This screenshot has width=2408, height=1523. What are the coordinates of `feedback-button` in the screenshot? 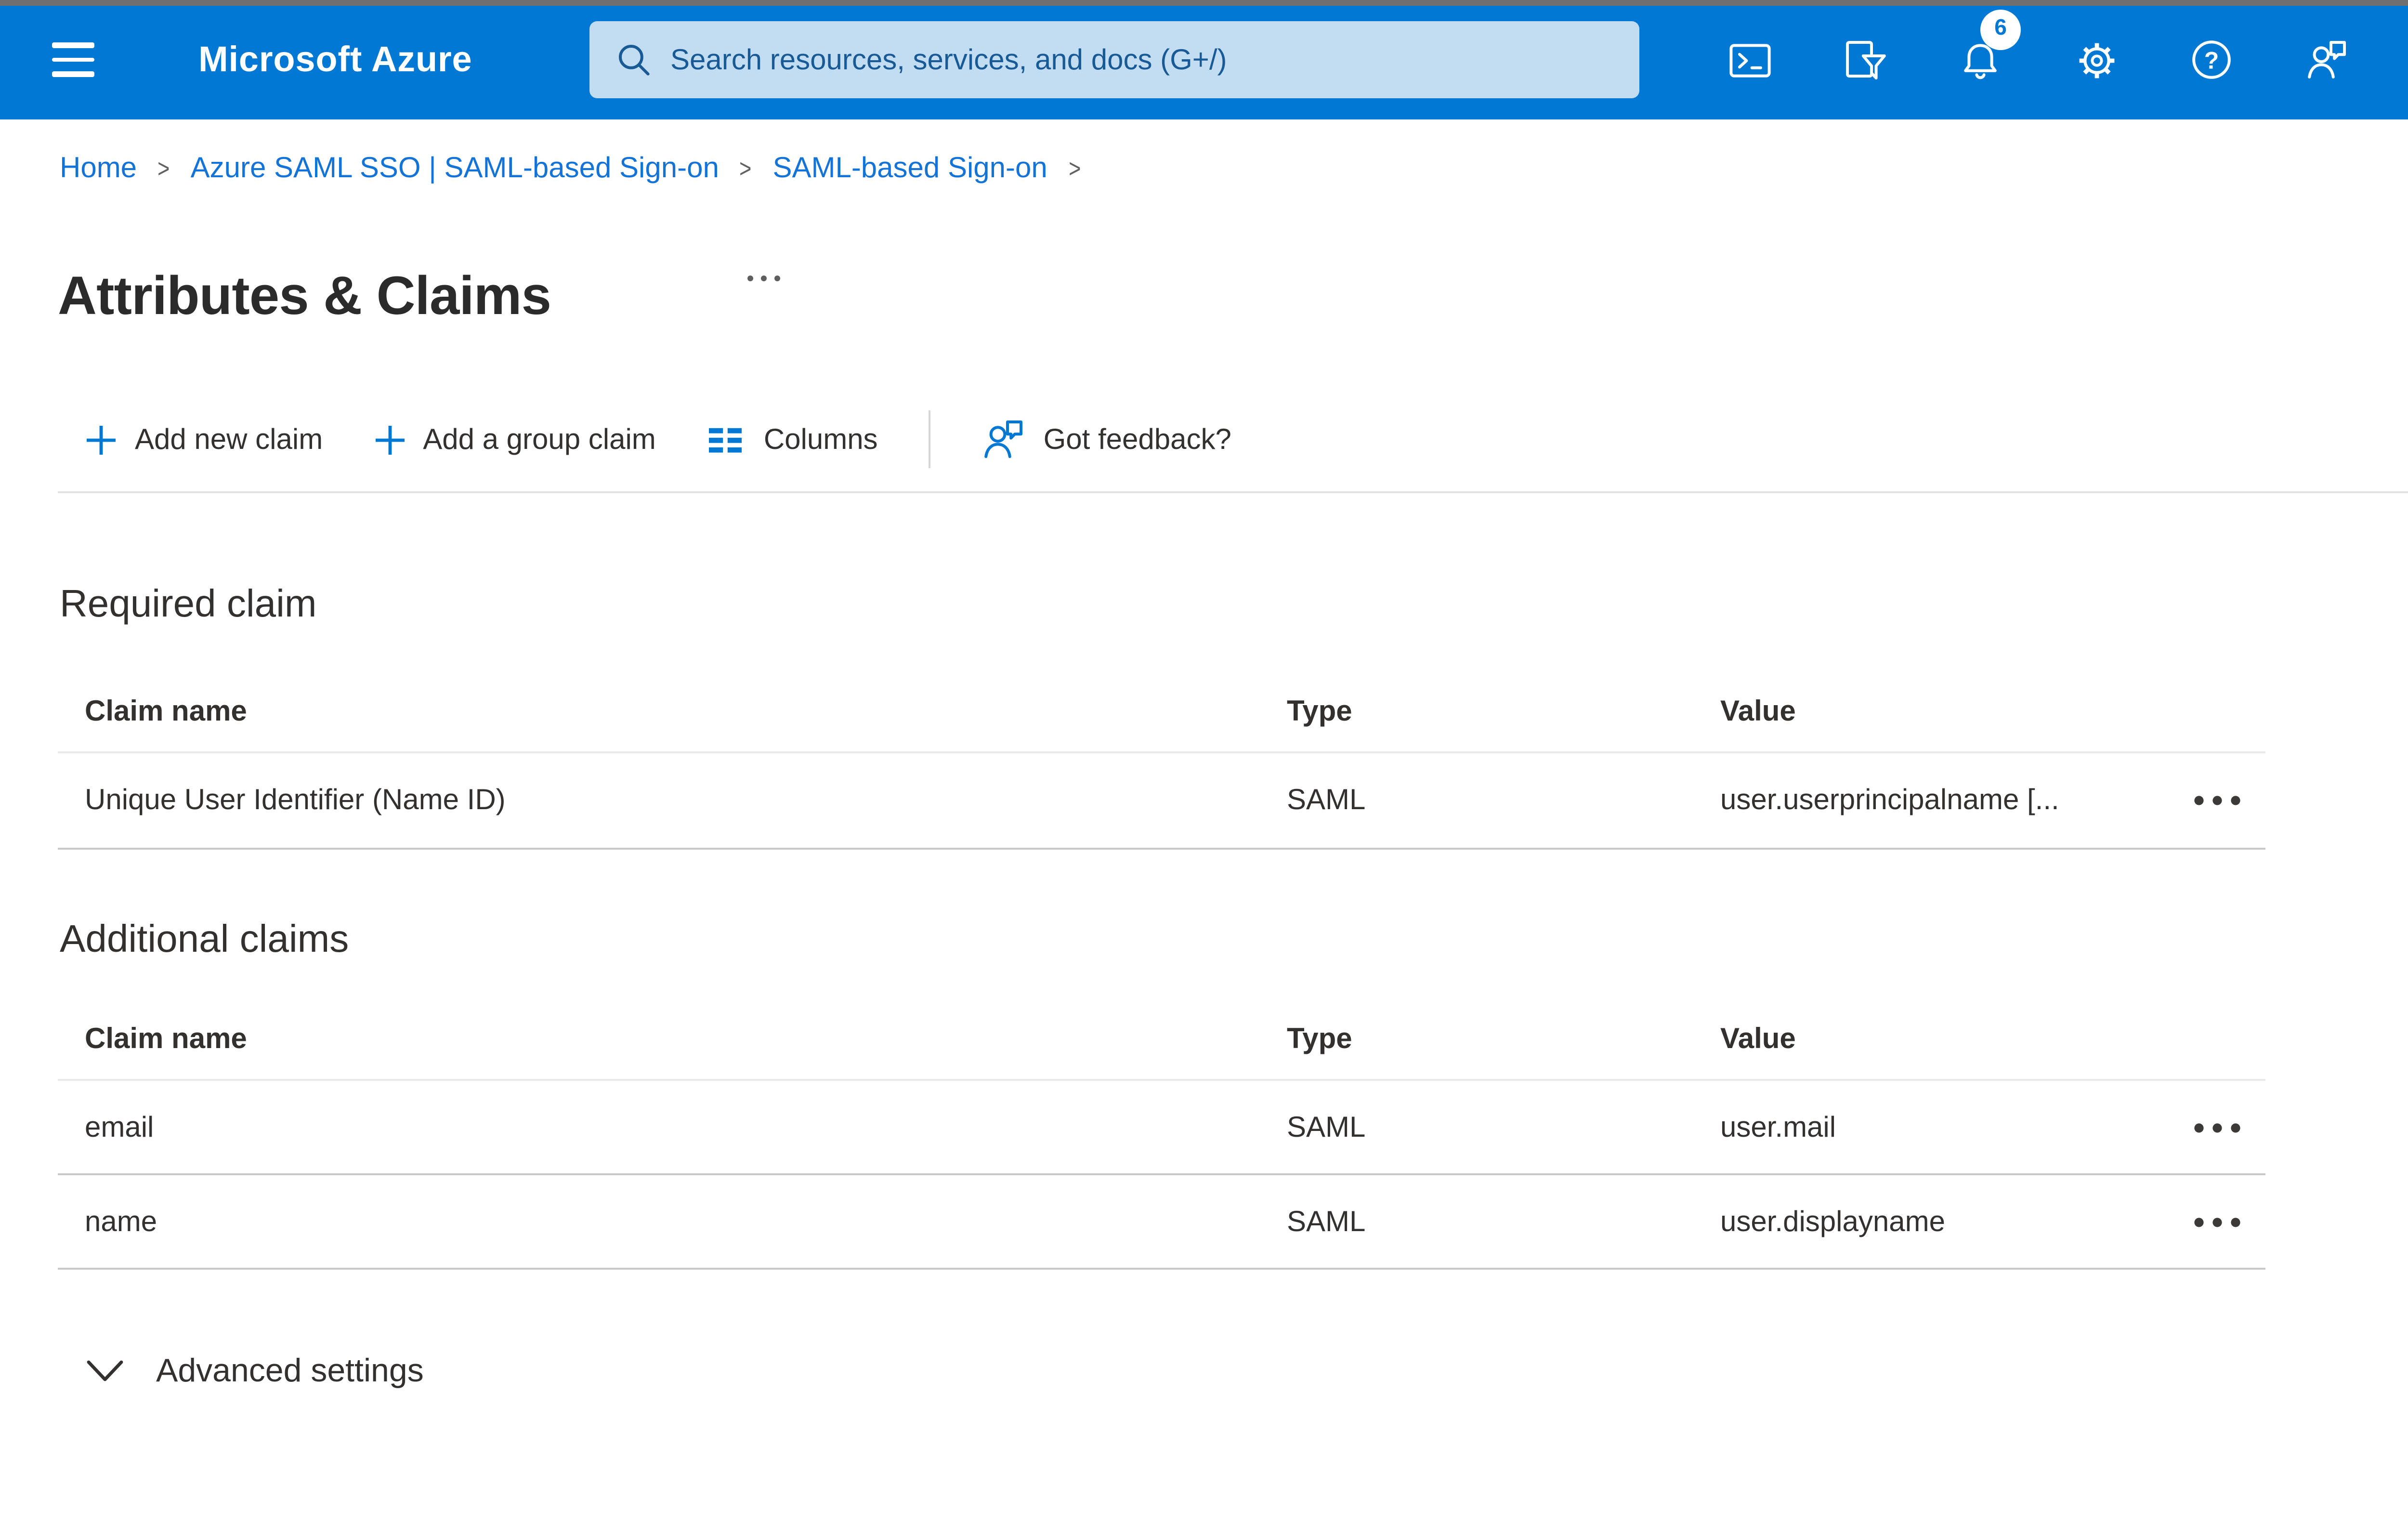 It's located at (2327, 59).